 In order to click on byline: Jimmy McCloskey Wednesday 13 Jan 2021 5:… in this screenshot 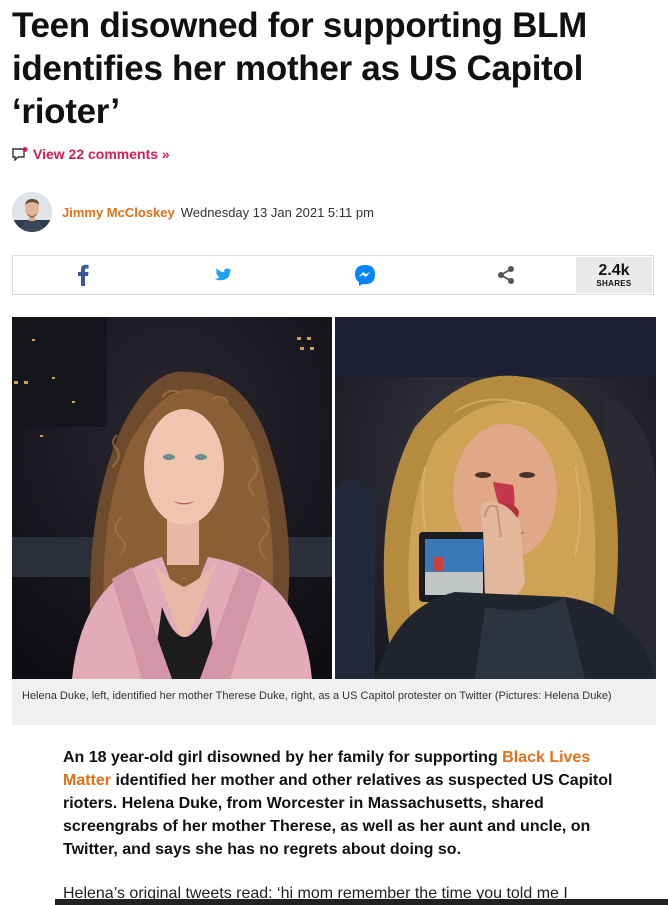, I will do `click(193, 212)`.